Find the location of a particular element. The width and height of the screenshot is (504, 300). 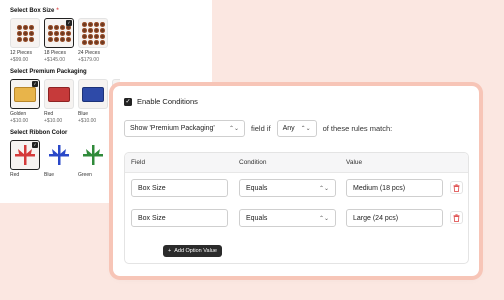

option-24-pieces: 24 Pieces +$179.00 is located at coordinates (93, 40).